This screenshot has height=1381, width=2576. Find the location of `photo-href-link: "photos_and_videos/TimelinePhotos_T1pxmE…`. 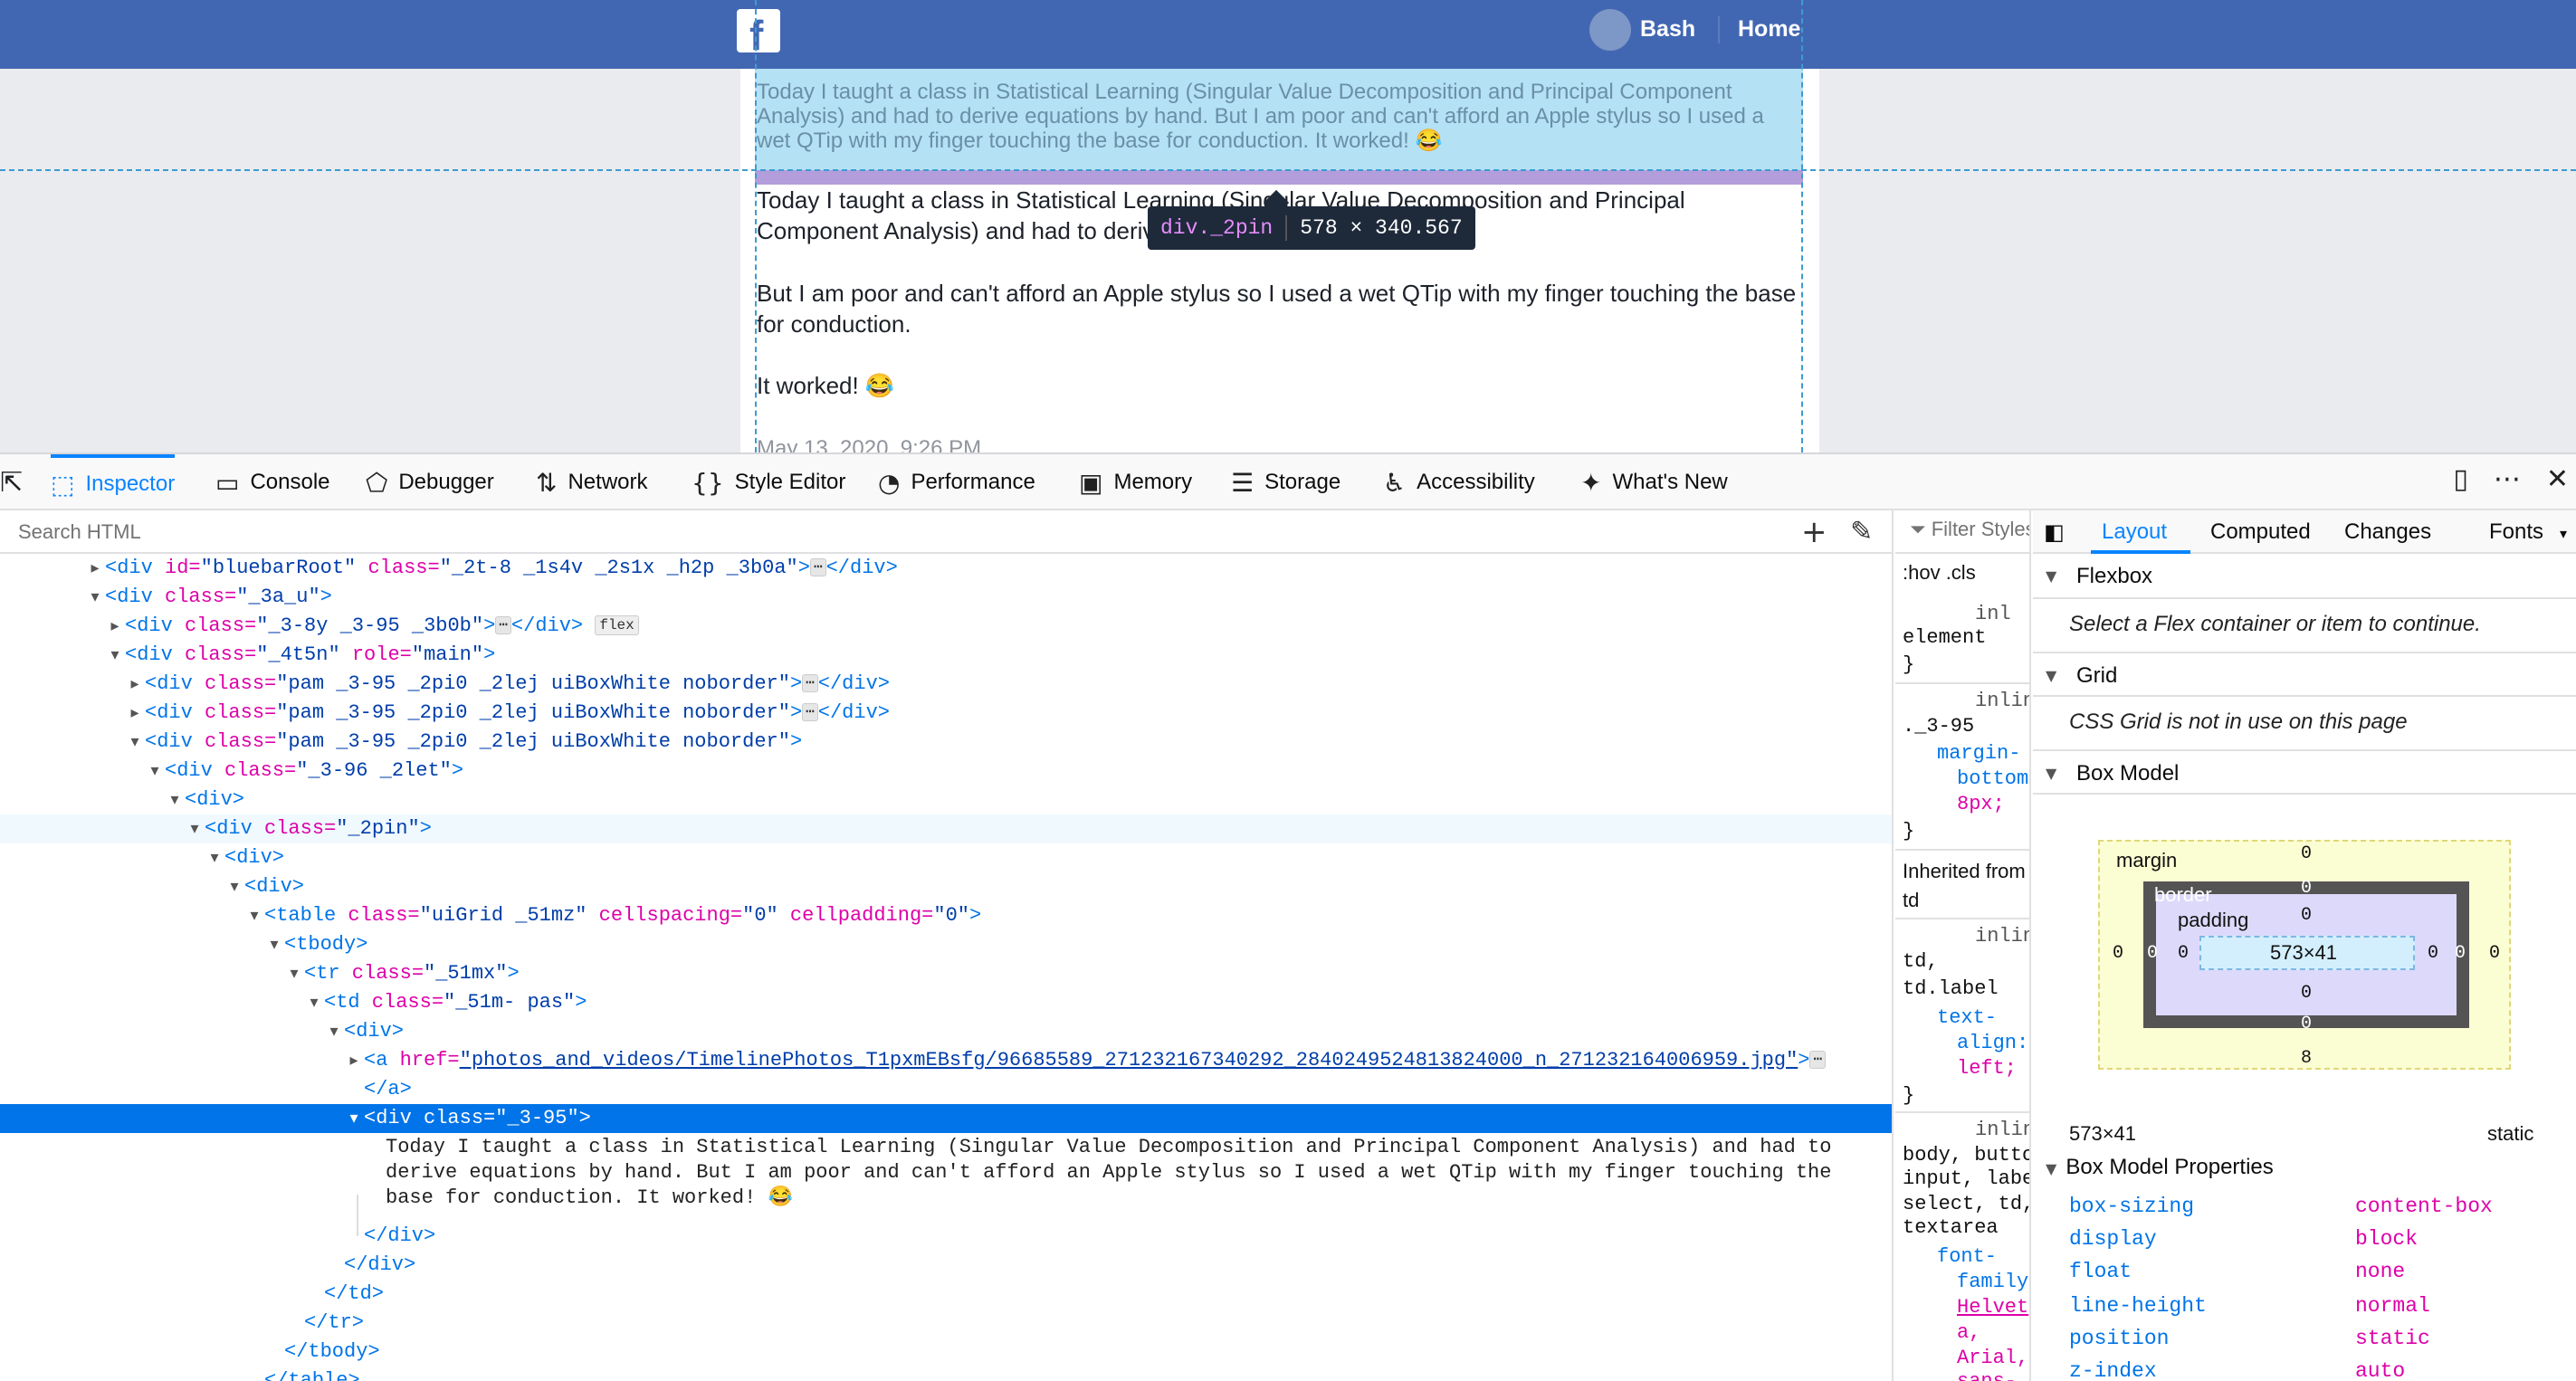

photo-href-link: "photos_and_videos/TimelinePhotos_T1pxmE… is located at coordinates (1129, 1060).